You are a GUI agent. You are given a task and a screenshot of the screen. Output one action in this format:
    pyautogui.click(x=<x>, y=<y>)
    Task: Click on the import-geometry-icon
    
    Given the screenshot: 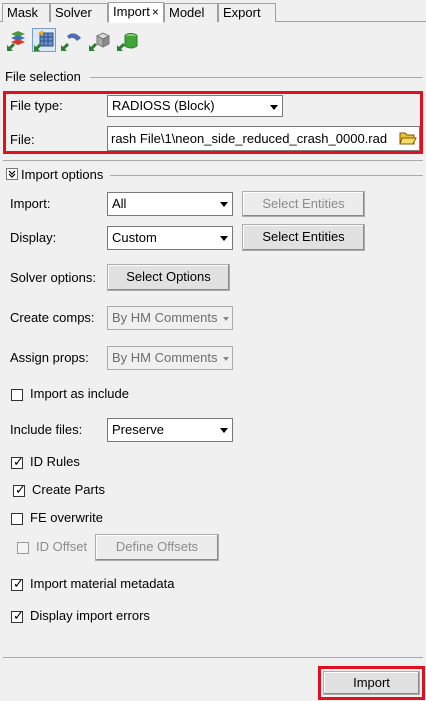 What is the action you would take?
    pyautogui.click(x=44, y=40)
    